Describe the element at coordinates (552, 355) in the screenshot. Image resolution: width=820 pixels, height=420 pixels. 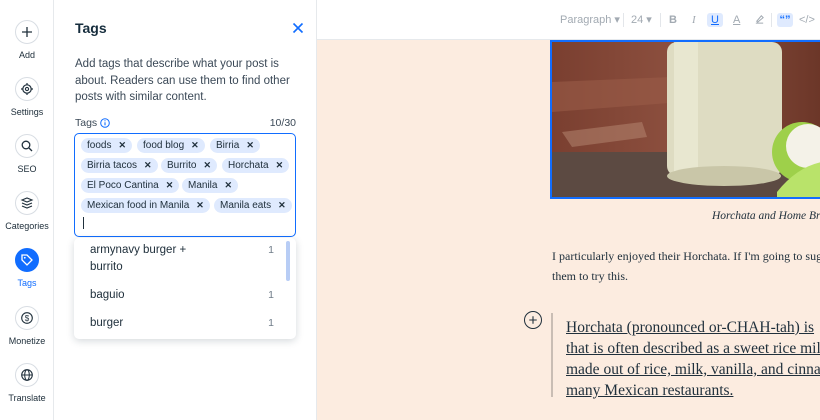
I see `quote-border` at that location.